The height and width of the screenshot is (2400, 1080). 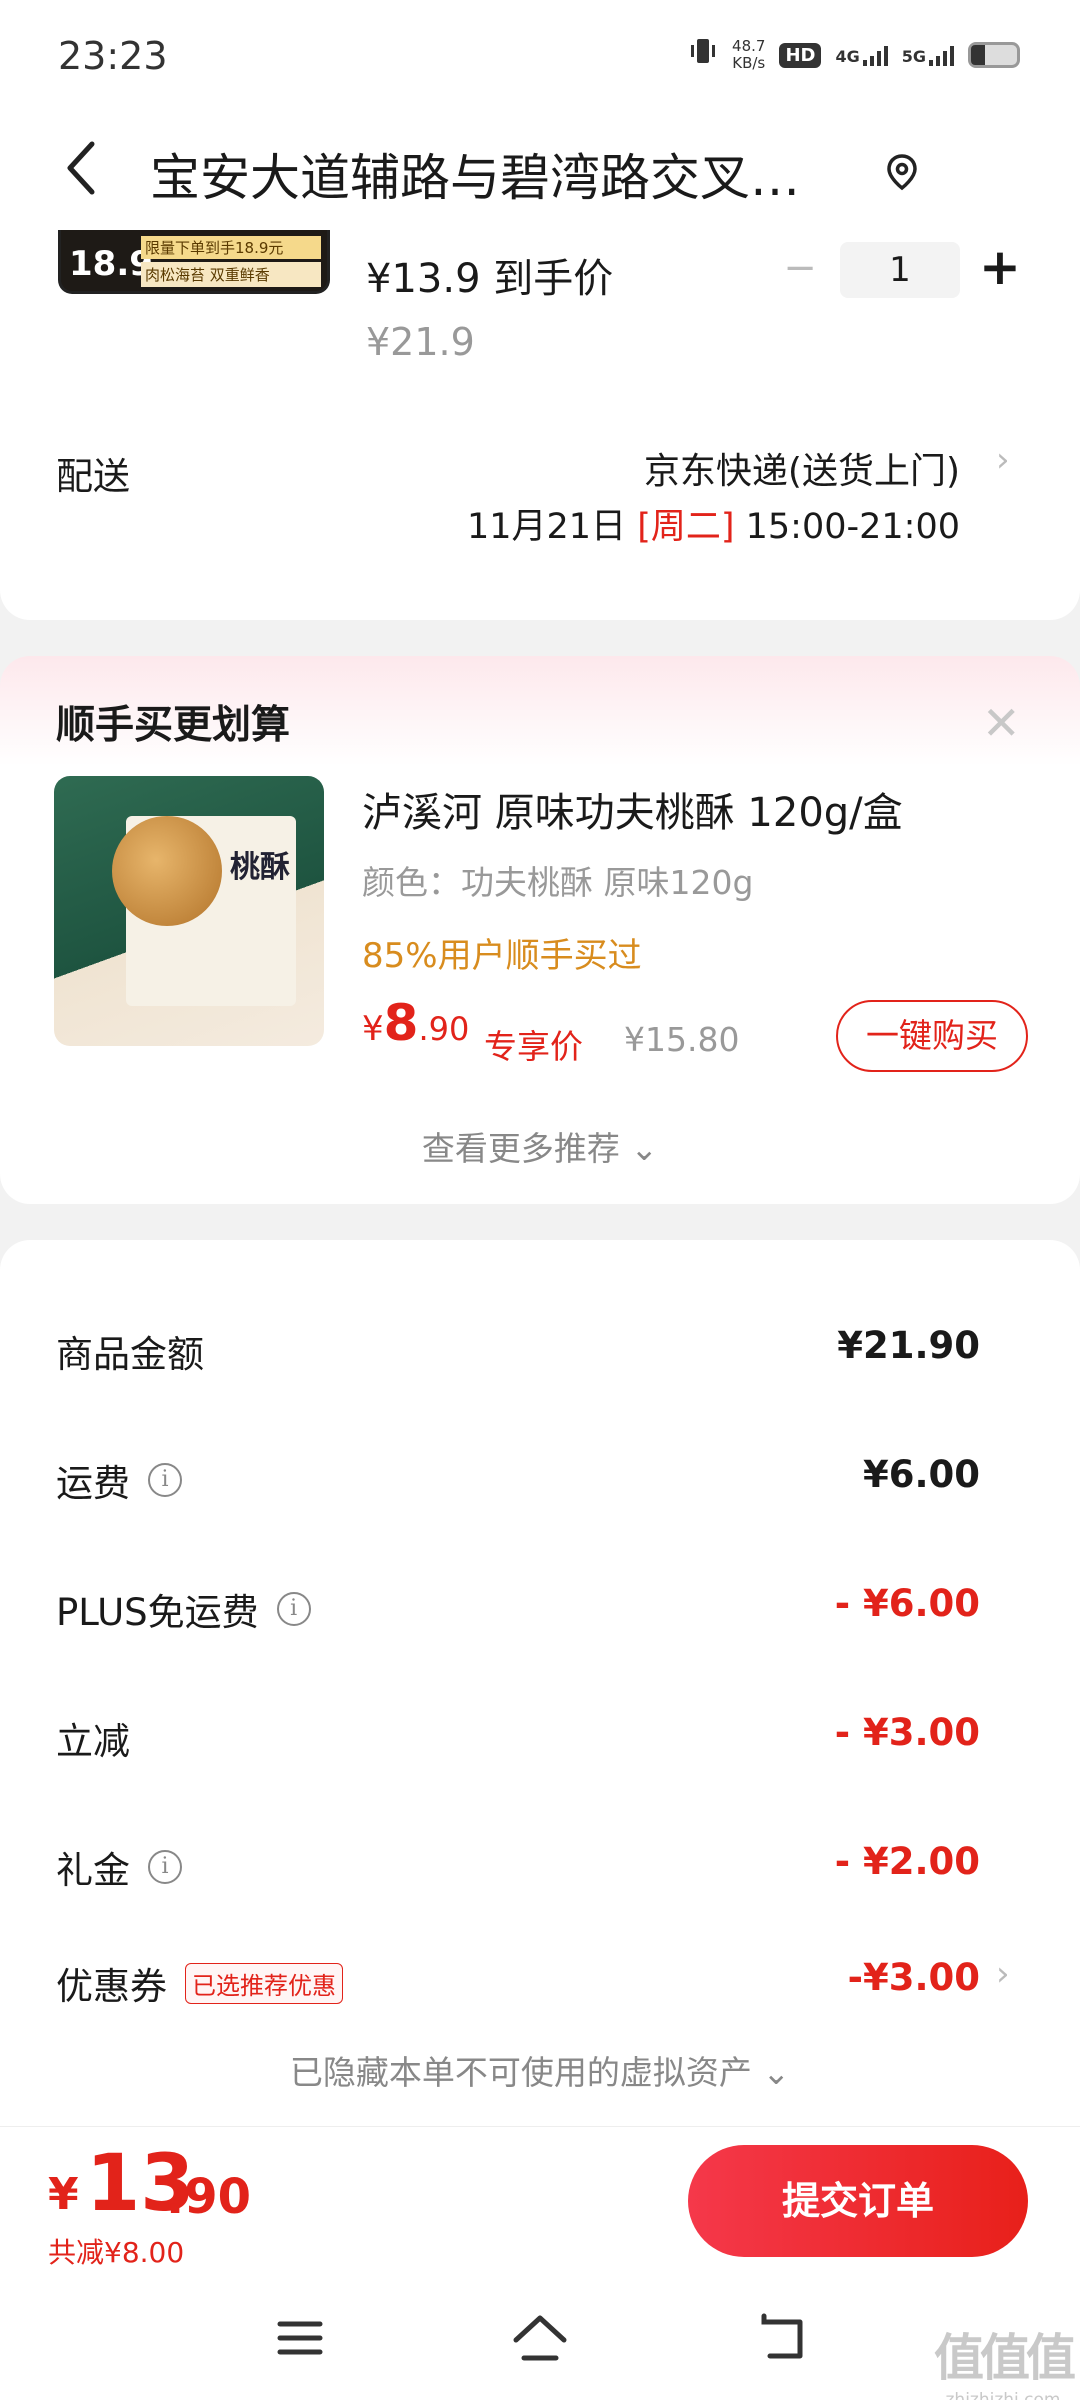 I want to click on summary-label: PLUS免运费, so click(x=157, y=1612).